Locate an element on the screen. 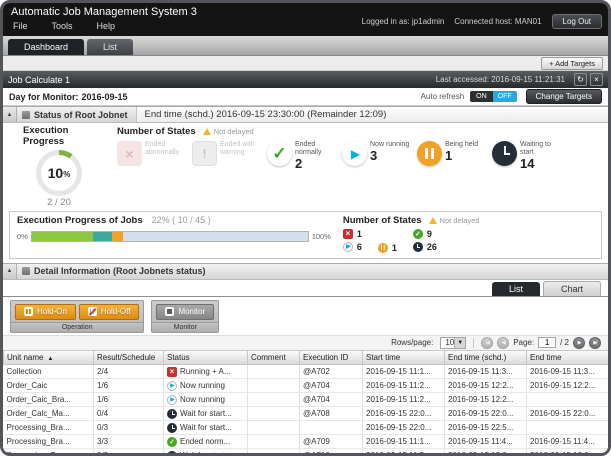 The height and width of the screenshot is (456, 611). tab-list: List is located at coordinates (110, 47).